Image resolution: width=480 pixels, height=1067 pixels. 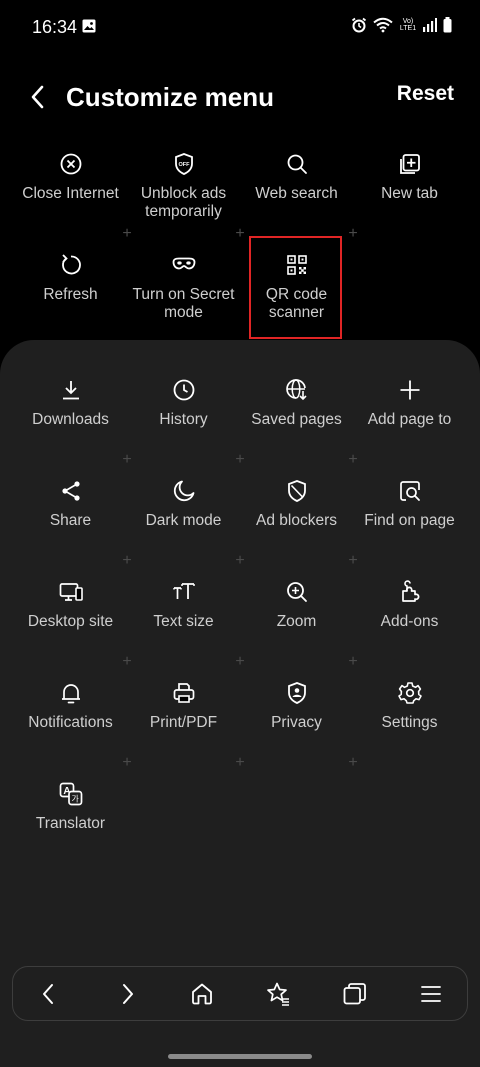 What do you see at coordinates (296, 706) in the screenshot?
I see `menu-item-privacy: Privacy` at bounding box center [296, 706].